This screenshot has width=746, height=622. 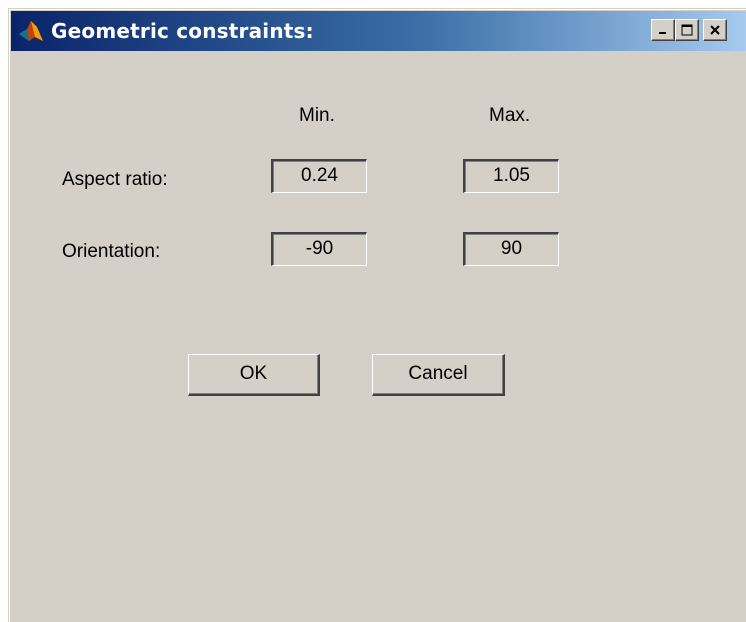 I want to click on aspect-ratio-label: Aspect ratio:, so click(x=115, y=179).